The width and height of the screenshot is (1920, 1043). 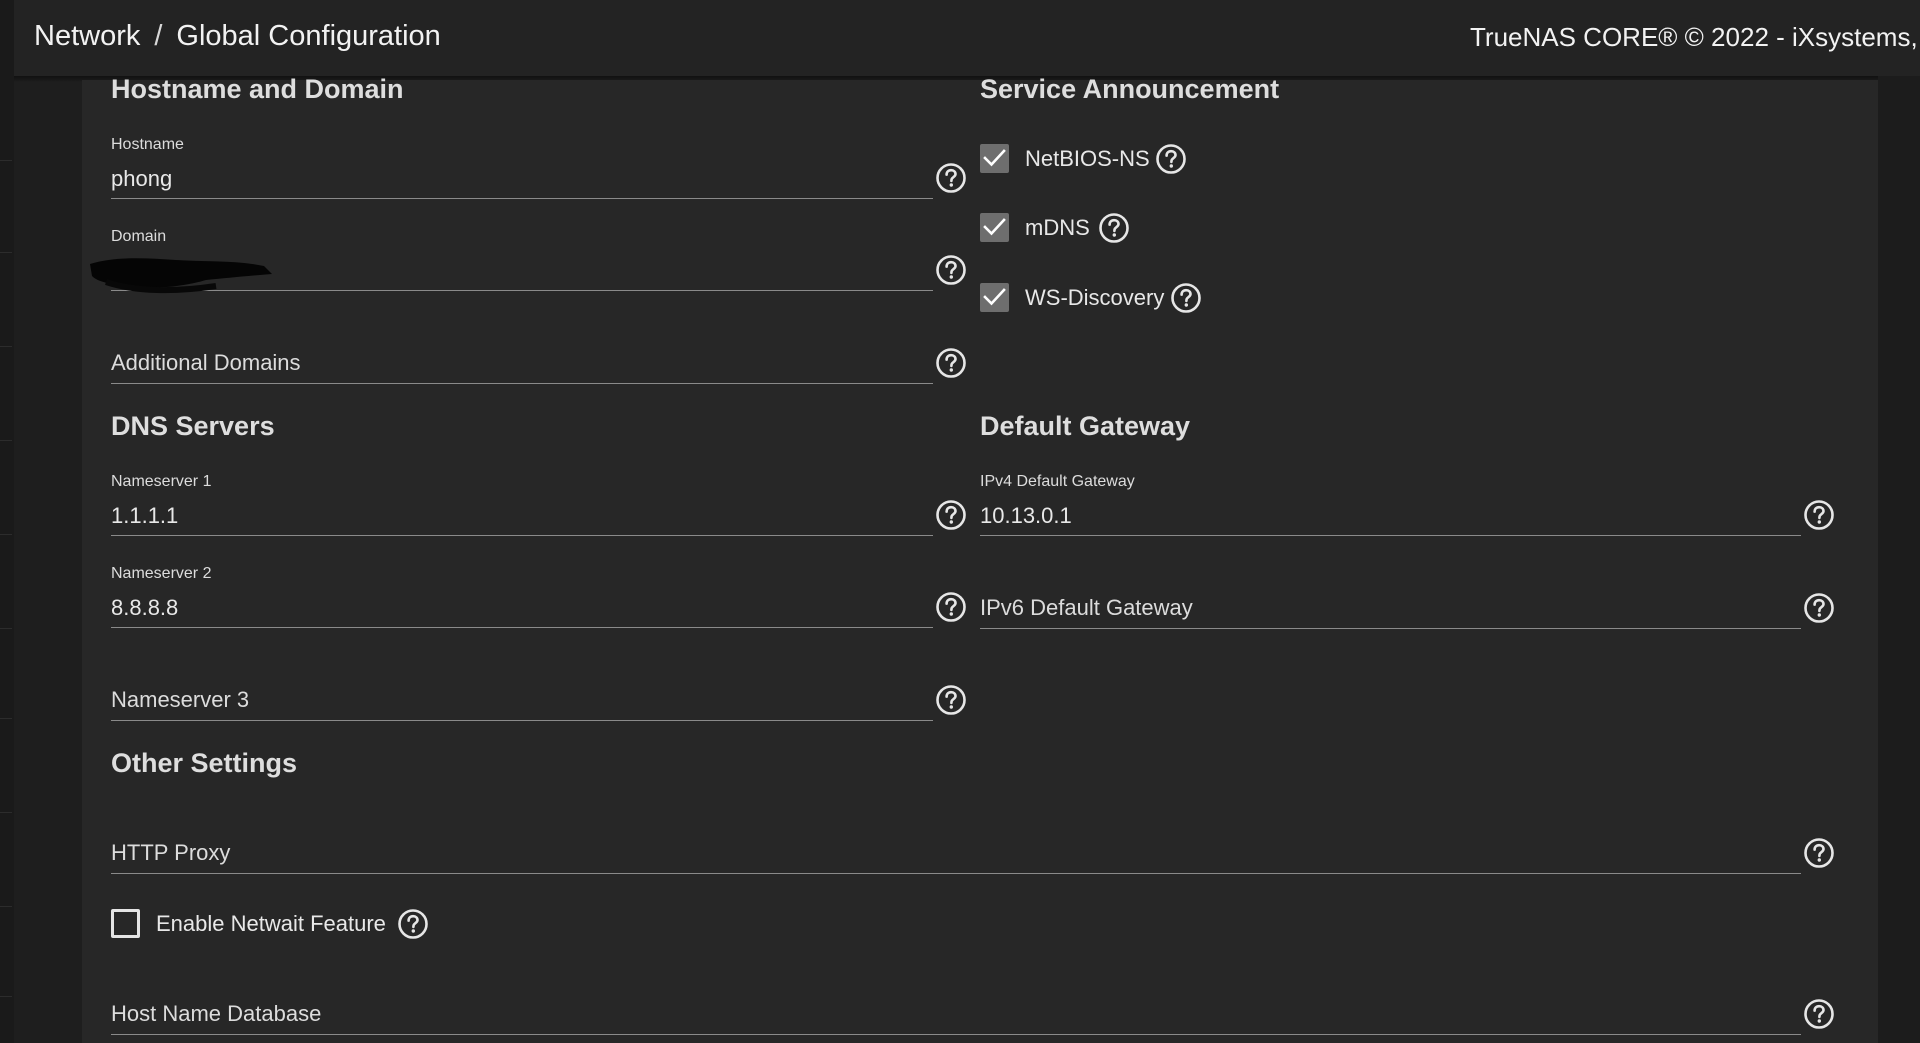 What do you see at coordinates (141, 179) in the screenshot?
I see `hostname-value: phong` at bounding box center [141, 179].